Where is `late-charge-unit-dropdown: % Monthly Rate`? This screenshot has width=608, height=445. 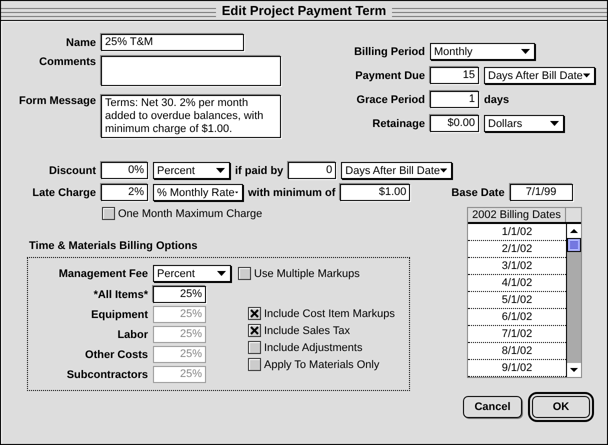 late-charge-unit-dropdown: % Monthly Rate is located at coordinates (198, 192).